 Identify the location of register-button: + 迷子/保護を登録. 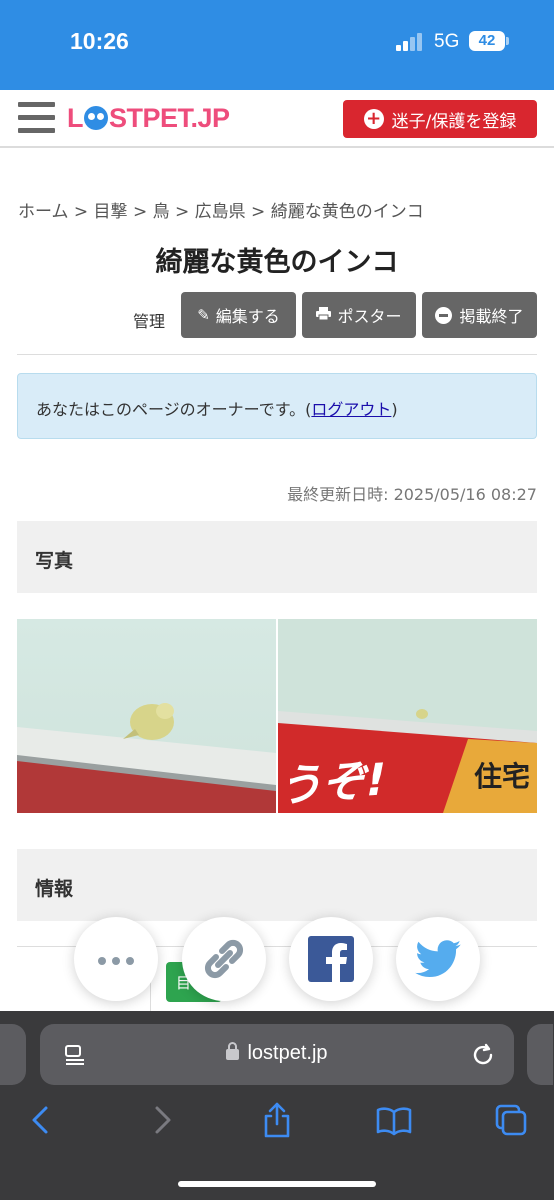
(440, 119).